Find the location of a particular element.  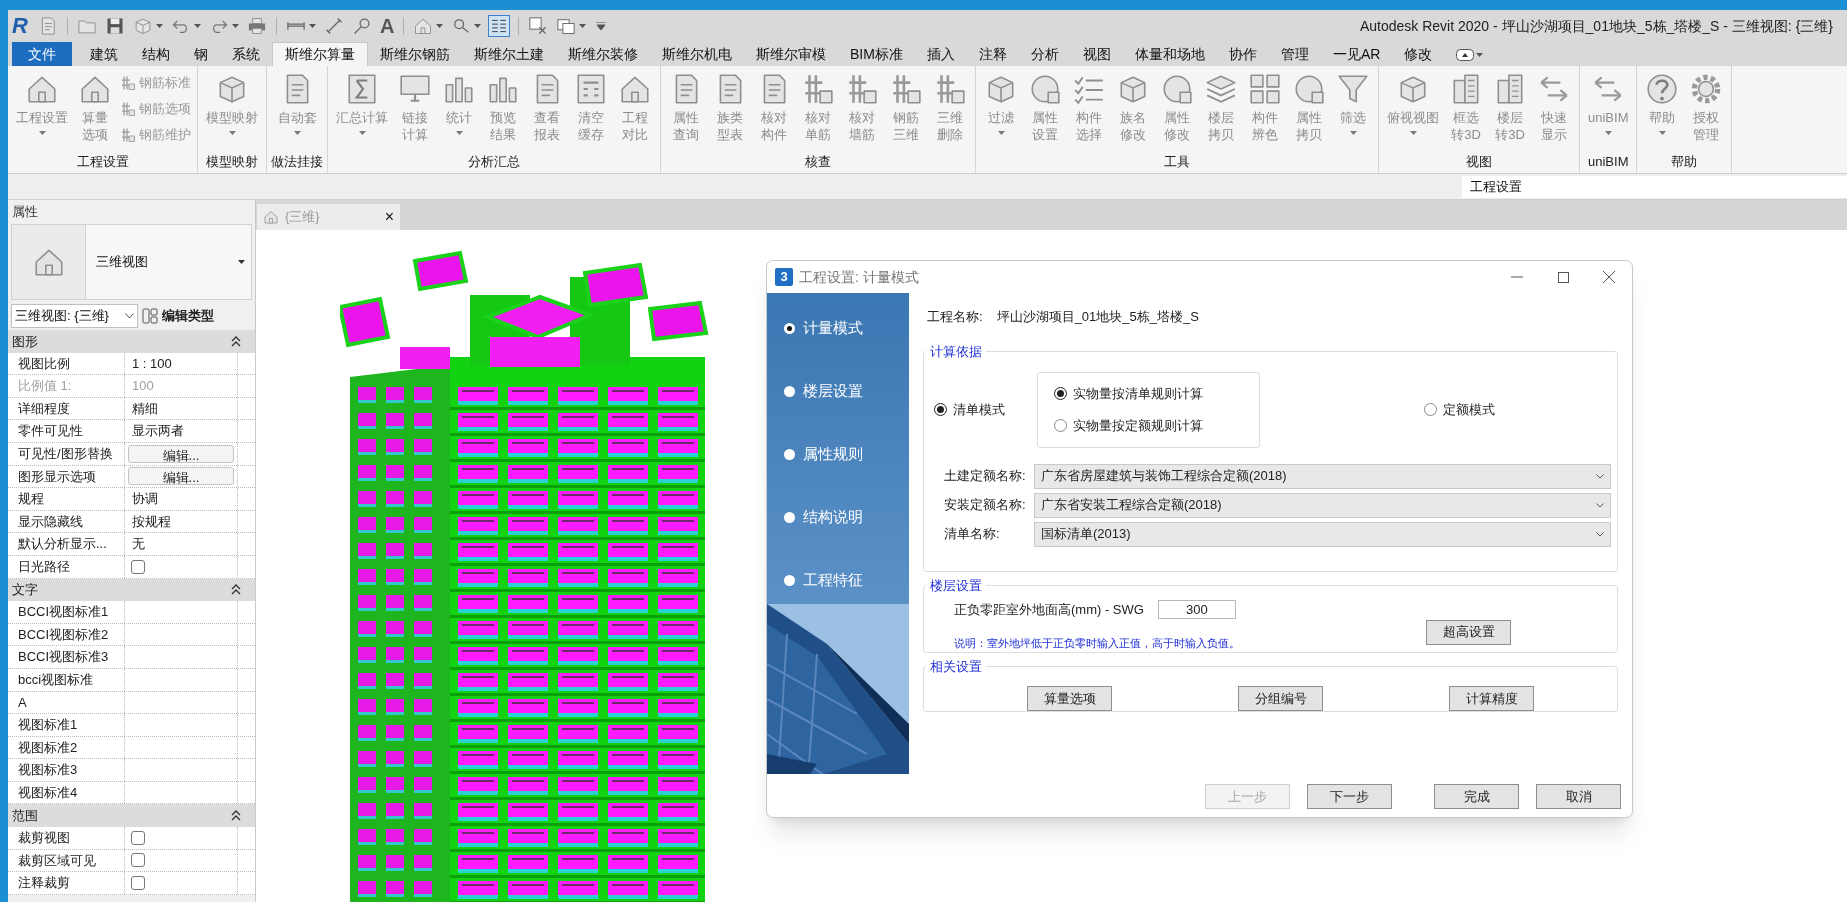

radio-button: 实物量按定额规则计算 is located at coordinates (1156, 425).